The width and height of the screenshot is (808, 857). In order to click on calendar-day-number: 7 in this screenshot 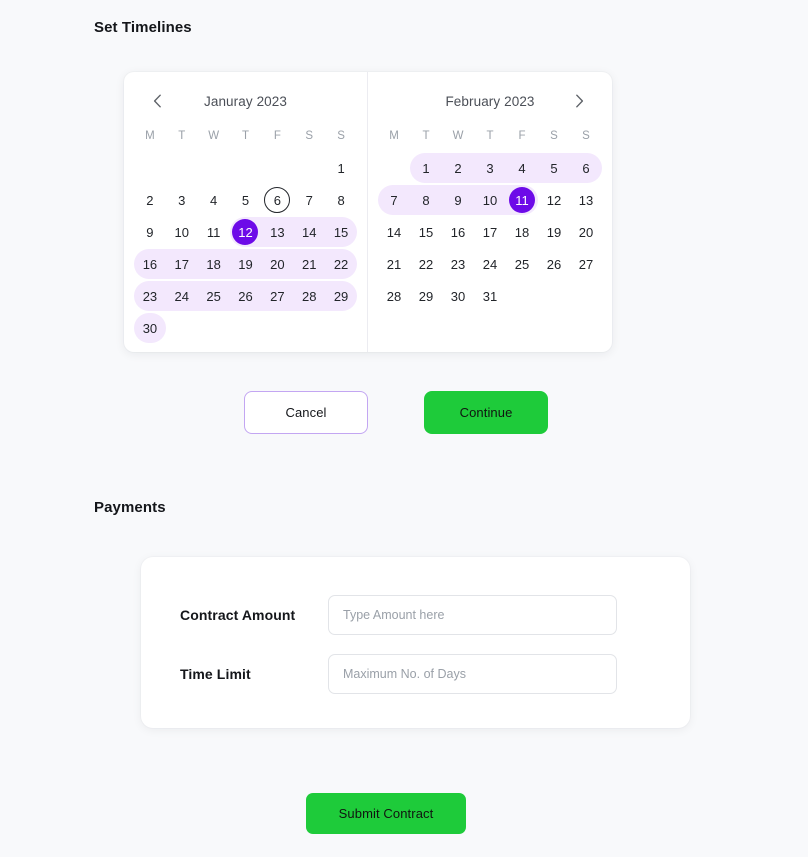, I will do `click(394, 200)`.